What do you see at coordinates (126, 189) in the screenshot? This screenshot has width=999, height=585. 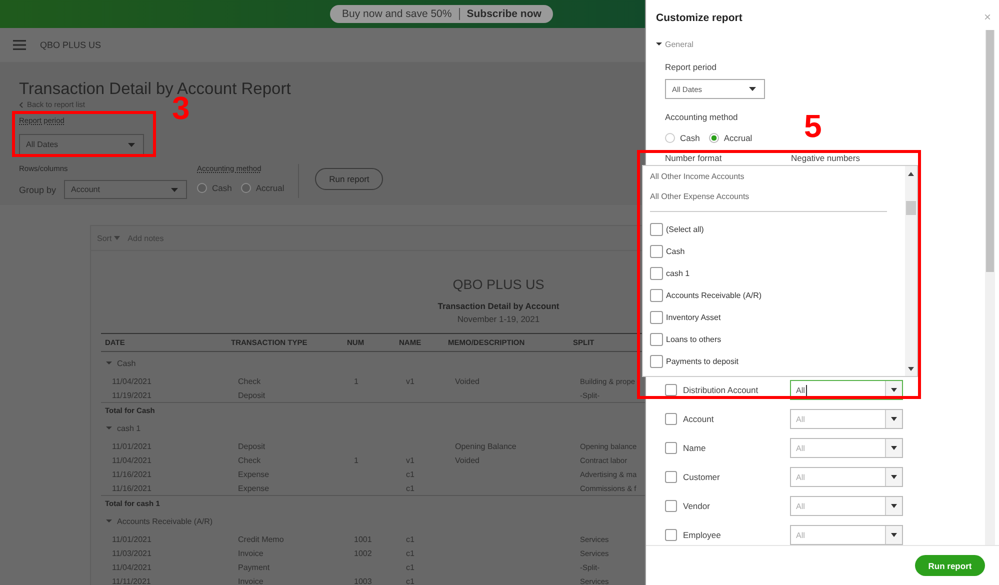 I see `group-by-select: Account` at bounding box center [126, 189].